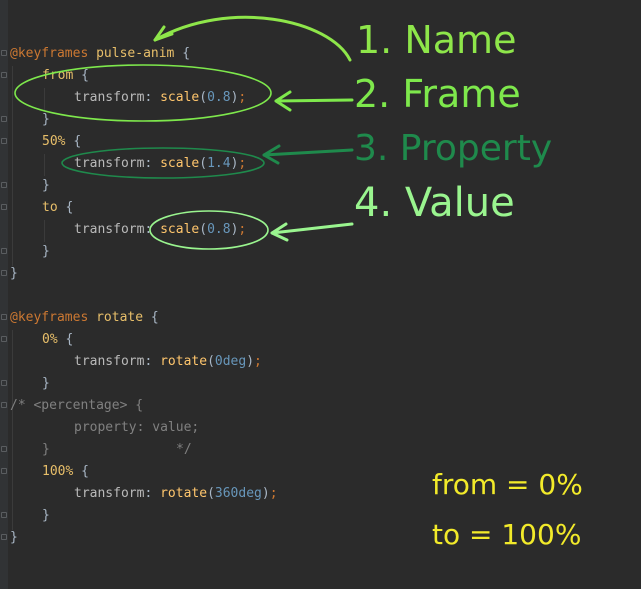  Describe the element at coordinates (314, 101) in the screenshot. I see `arrow-frame` at that location.